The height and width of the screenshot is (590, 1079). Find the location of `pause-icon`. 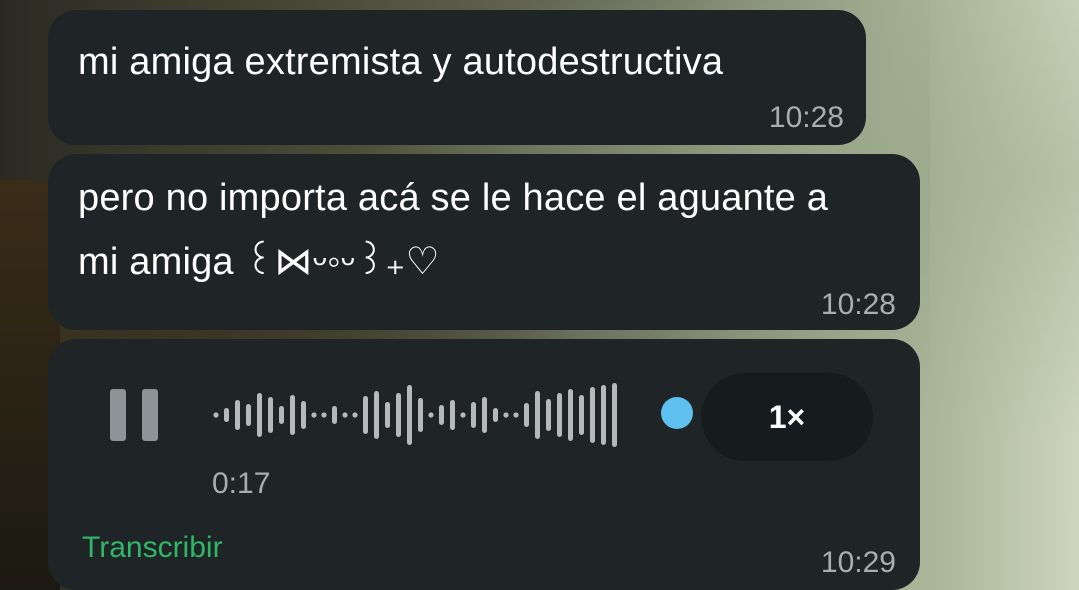

pause-icon is located at coordinates (137, 415).